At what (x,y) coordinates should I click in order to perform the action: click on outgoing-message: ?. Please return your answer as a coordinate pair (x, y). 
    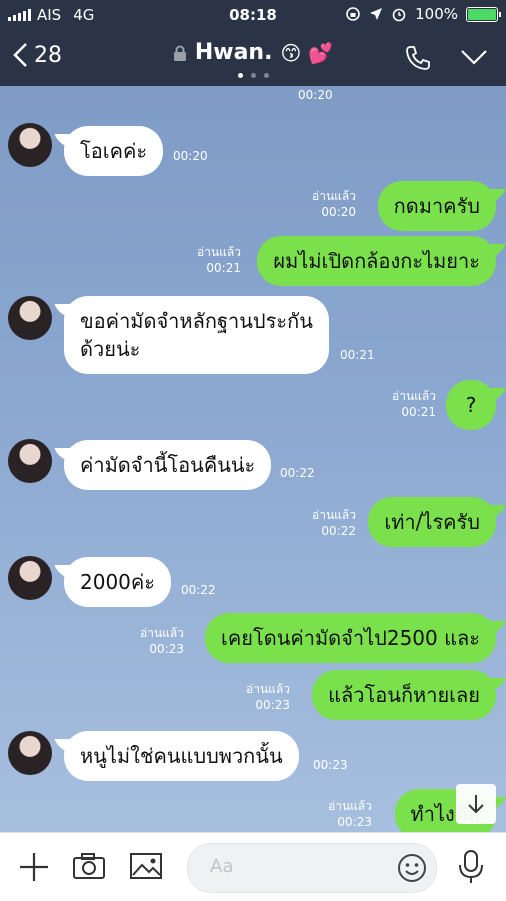
    Looking at the image, I should click on (471, 405).